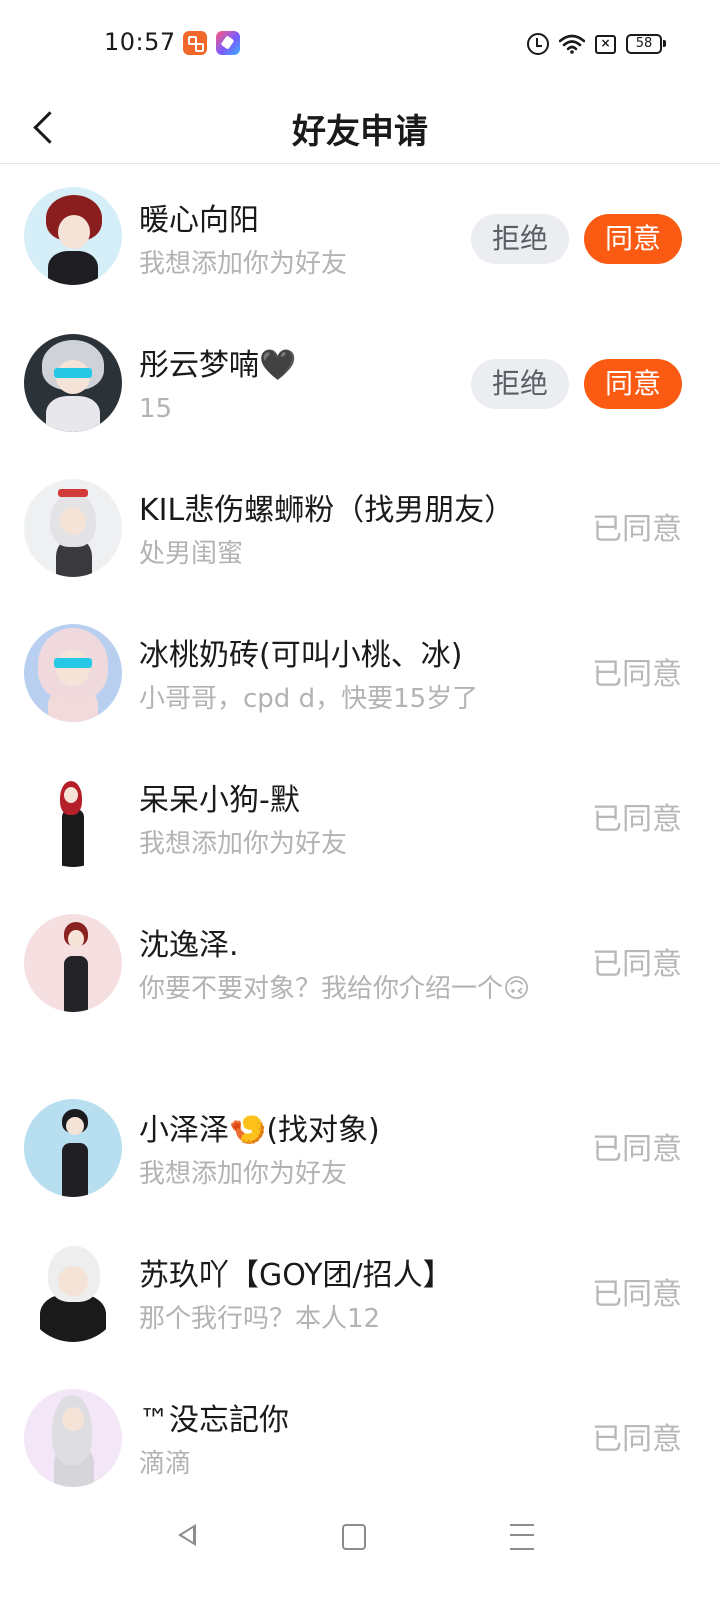 The width and height of the screenshot is (720, 1600). What do you see at coordinates (228, 43) in the screenshot?
I see `app-gradient-icon` at bounding box center [228, 43].